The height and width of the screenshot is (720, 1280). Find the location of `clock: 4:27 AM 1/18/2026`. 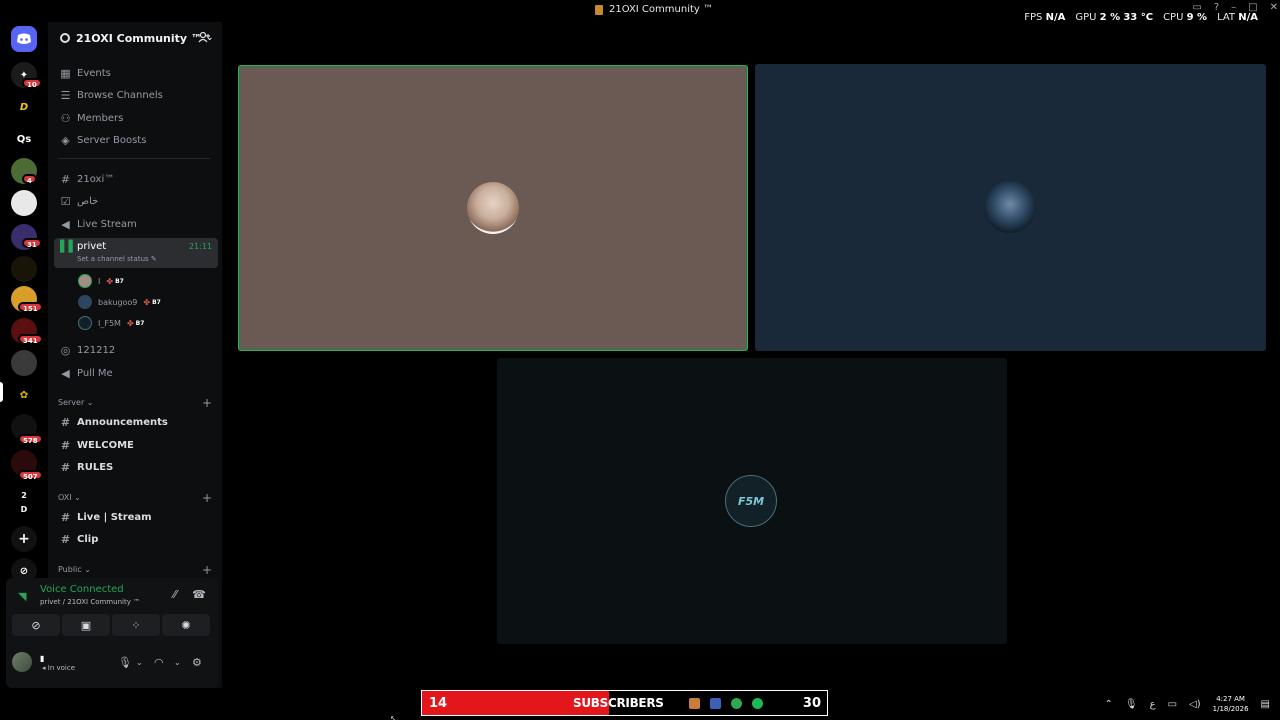

clock: 4:27 AM 1/18/2026 is located at coordinates (1231, 704).